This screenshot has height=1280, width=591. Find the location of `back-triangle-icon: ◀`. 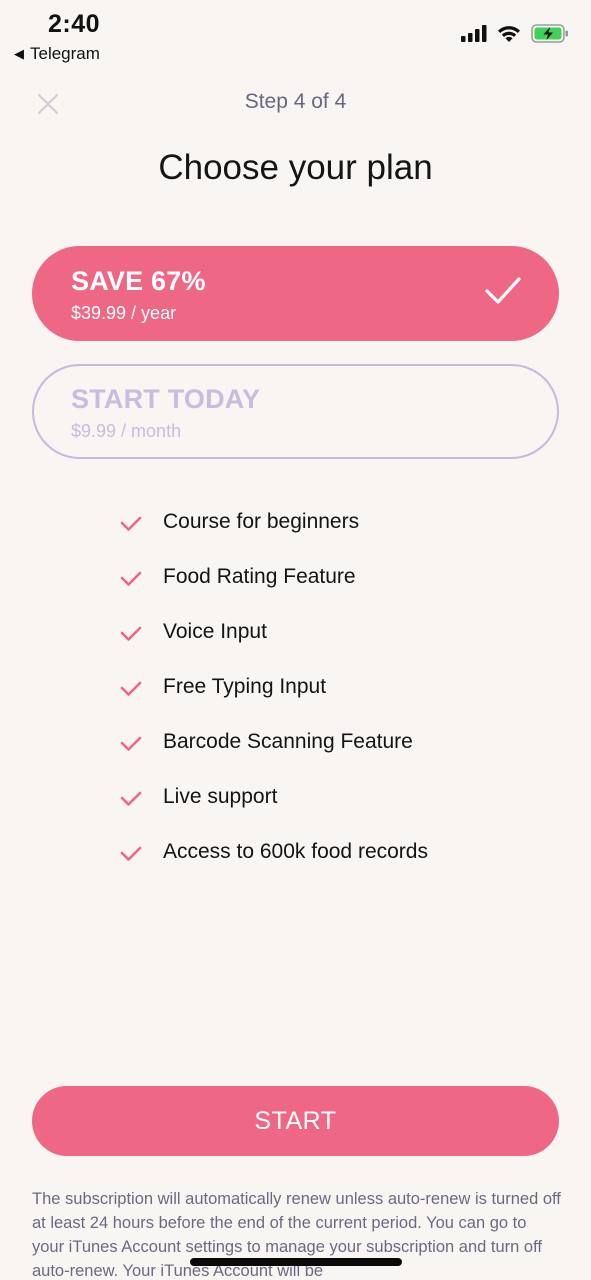

back-triangle-icon: ◀ is located at coordinates (19, 53).